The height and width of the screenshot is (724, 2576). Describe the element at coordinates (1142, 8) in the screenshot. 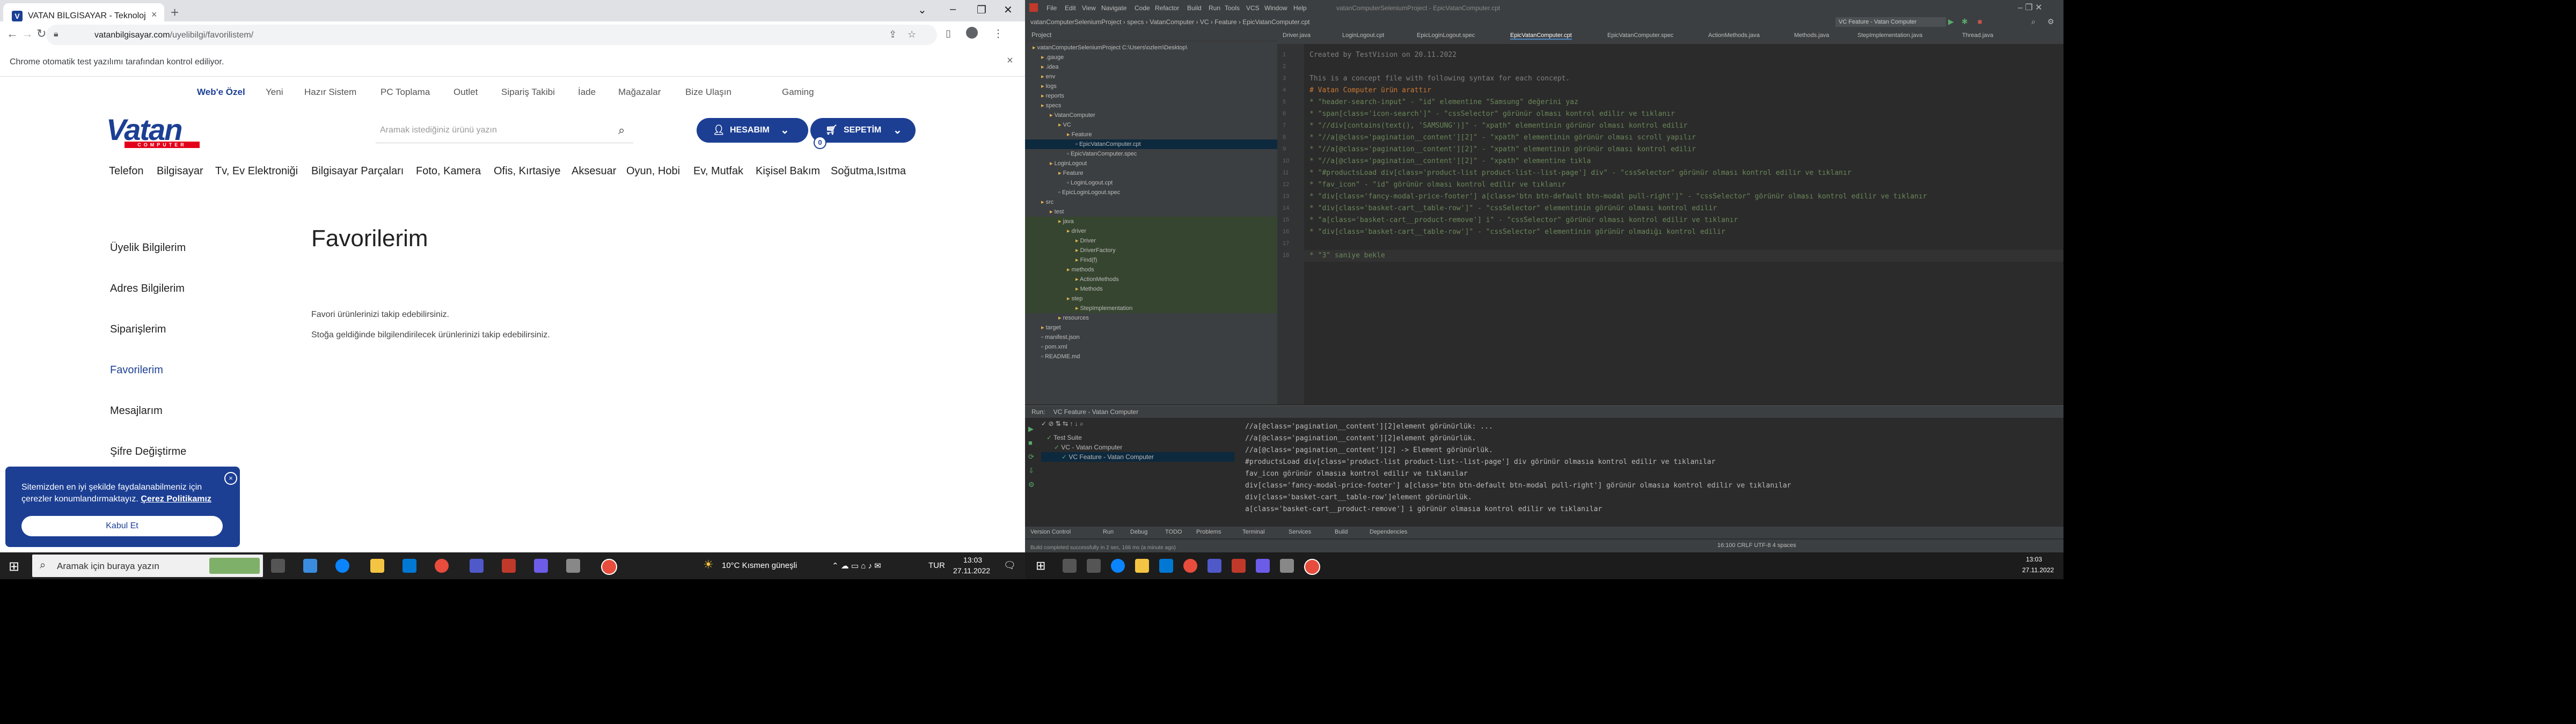

I see `menu-code: Code` at that location.